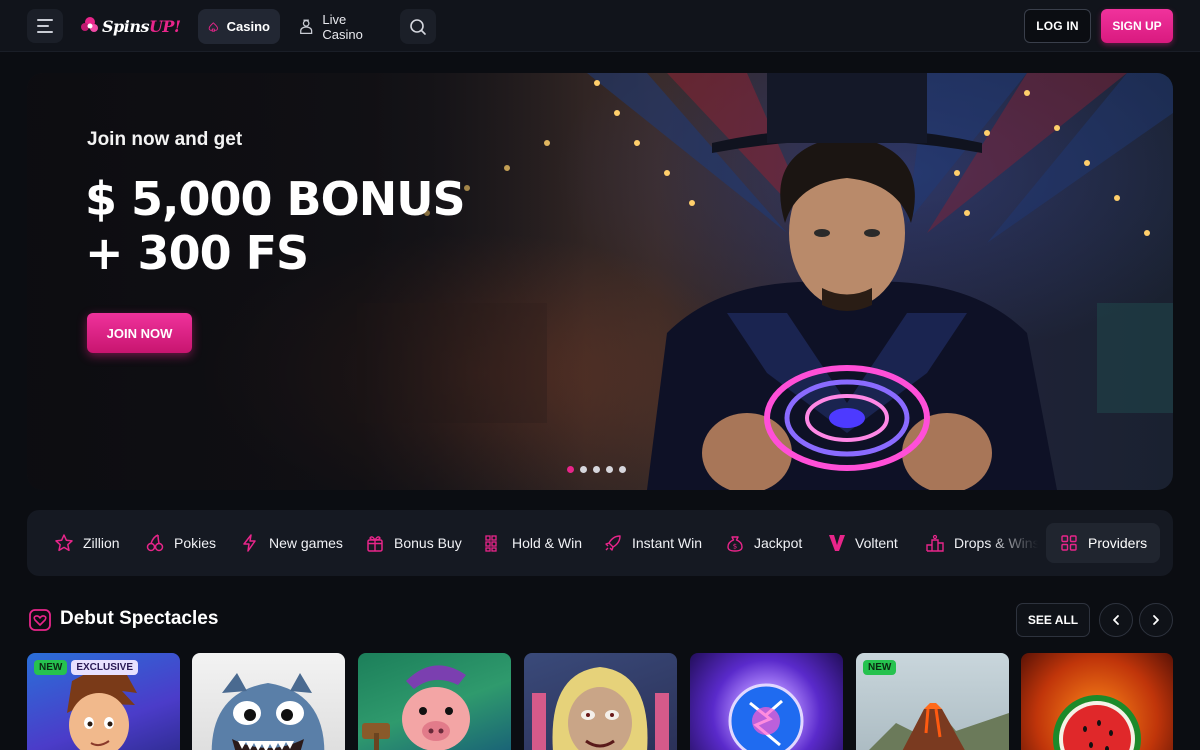  I want to click on category-pokies: Pokies, so click(180, 543).